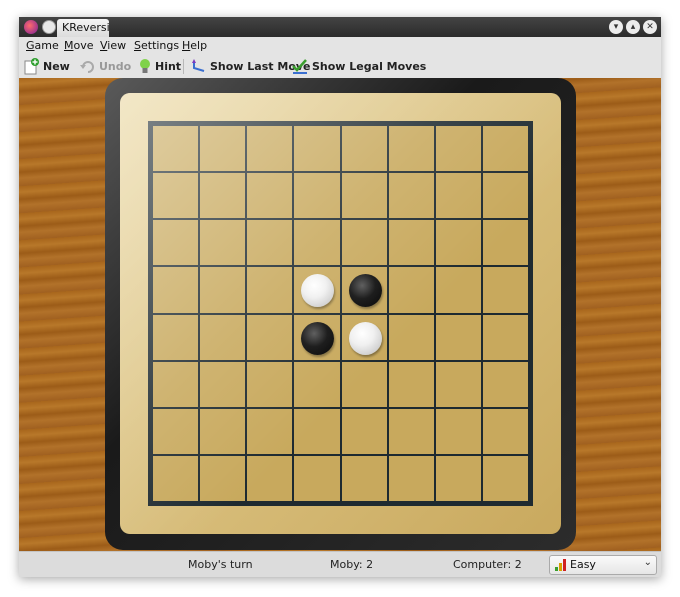  What do you see at coordinates (87, 67) in the screenshot?
I see `undo-icon` at bounding box center [87, 67].